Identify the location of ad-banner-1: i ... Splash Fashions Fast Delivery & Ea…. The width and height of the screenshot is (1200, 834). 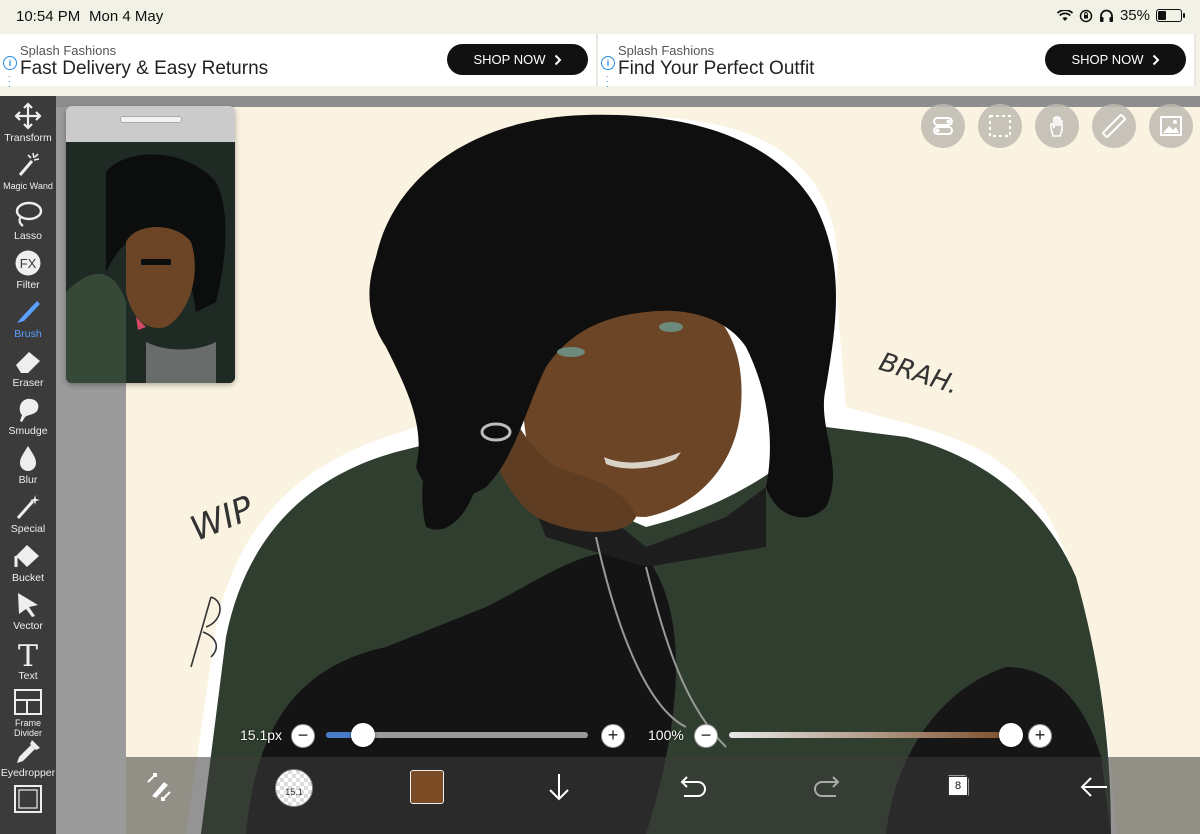
(299, 61).